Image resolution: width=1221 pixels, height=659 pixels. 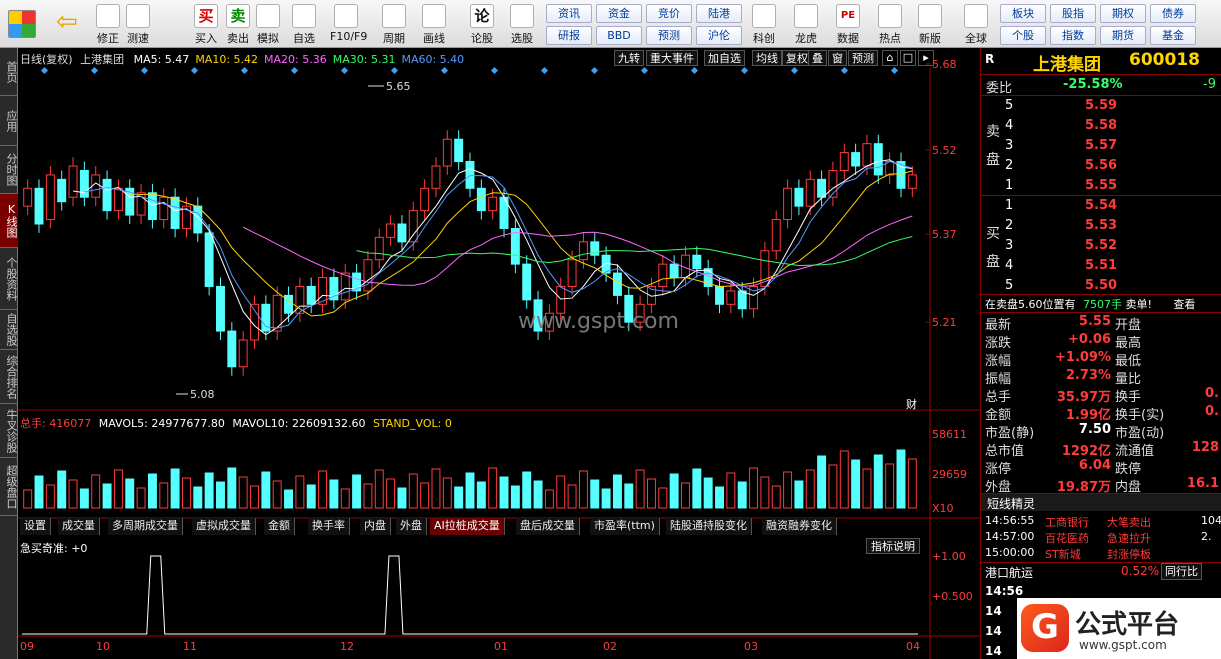 What do you see at coordinates (35, 526) in the screenshot?
I see `indicator-tab: 设置` at bounding box center [35, 526].